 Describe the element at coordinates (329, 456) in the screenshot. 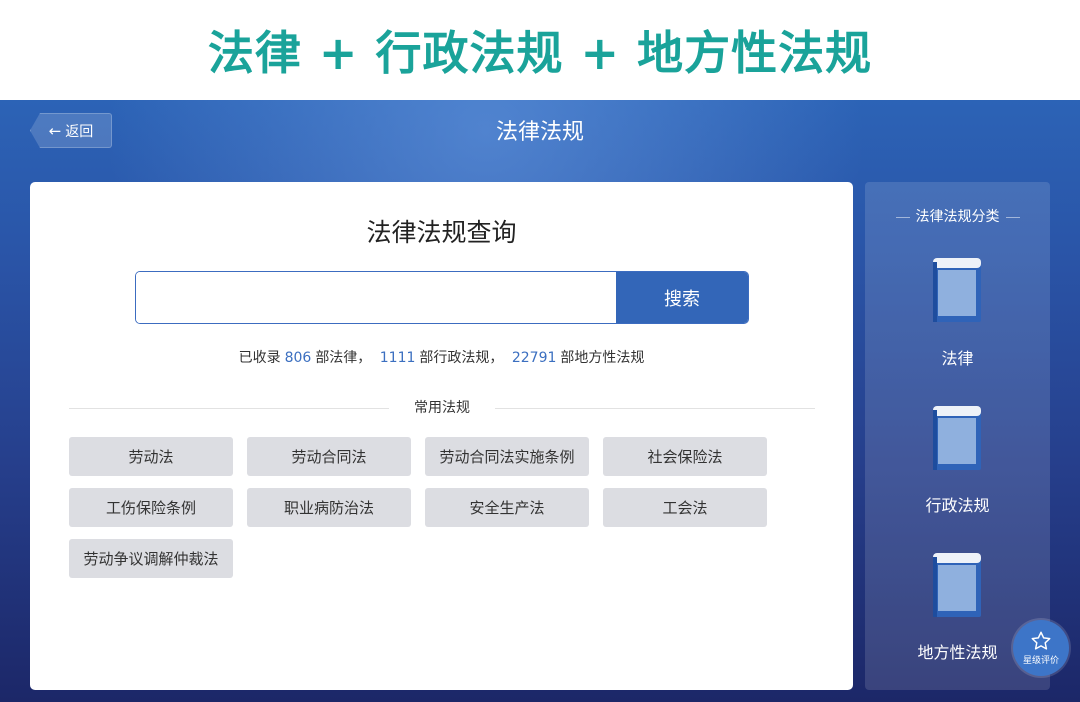

I see `law-tag-labor-contract-law: 劳动合同法` at that location.